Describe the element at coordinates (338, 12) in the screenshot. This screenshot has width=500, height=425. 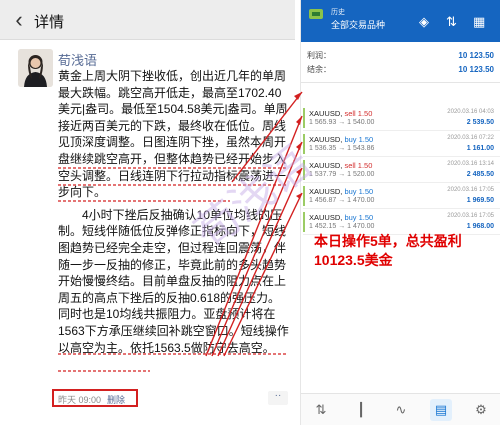
I see `history-label: 历史` at that location.